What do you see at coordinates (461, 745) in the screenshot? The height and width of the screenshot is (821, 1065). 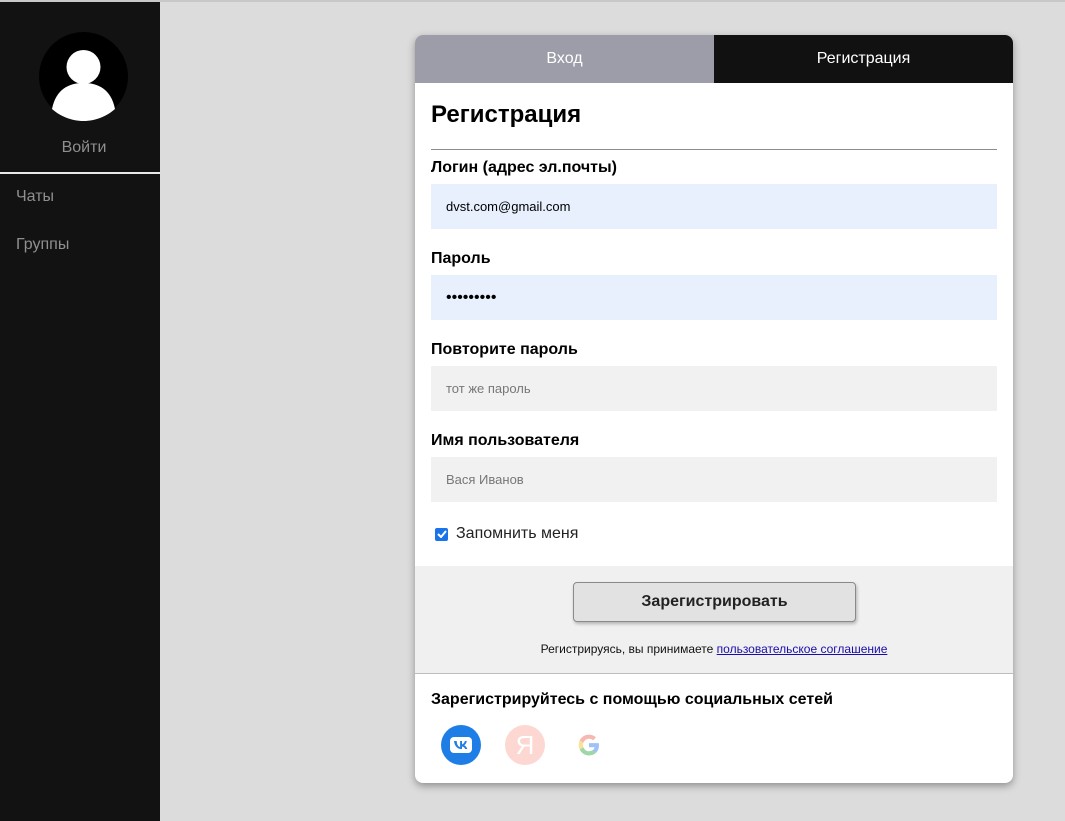 I see `vk-icon` at bounding box center [461, 745].